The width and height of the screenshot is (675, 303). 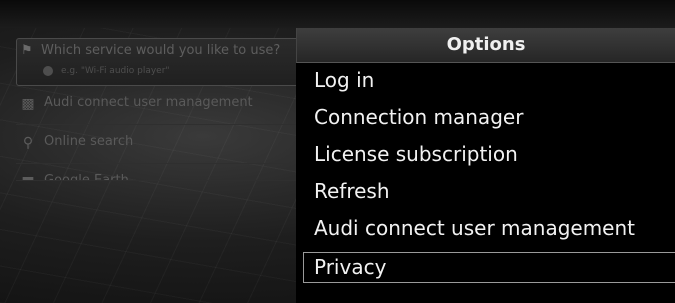 What do you see at coordinates (89, 141) in the screenshot?
I see `services-item-label: Online search` at bounding box center [89, 141].